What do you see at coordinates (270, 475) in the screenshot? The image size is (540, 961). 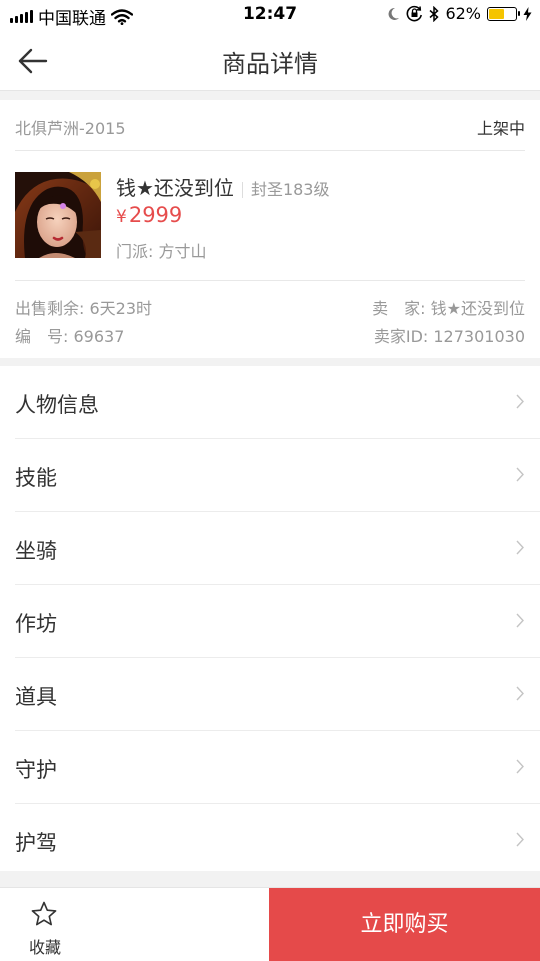 I see `menu-item-skills: 技能` at bounding box center [270, 475].